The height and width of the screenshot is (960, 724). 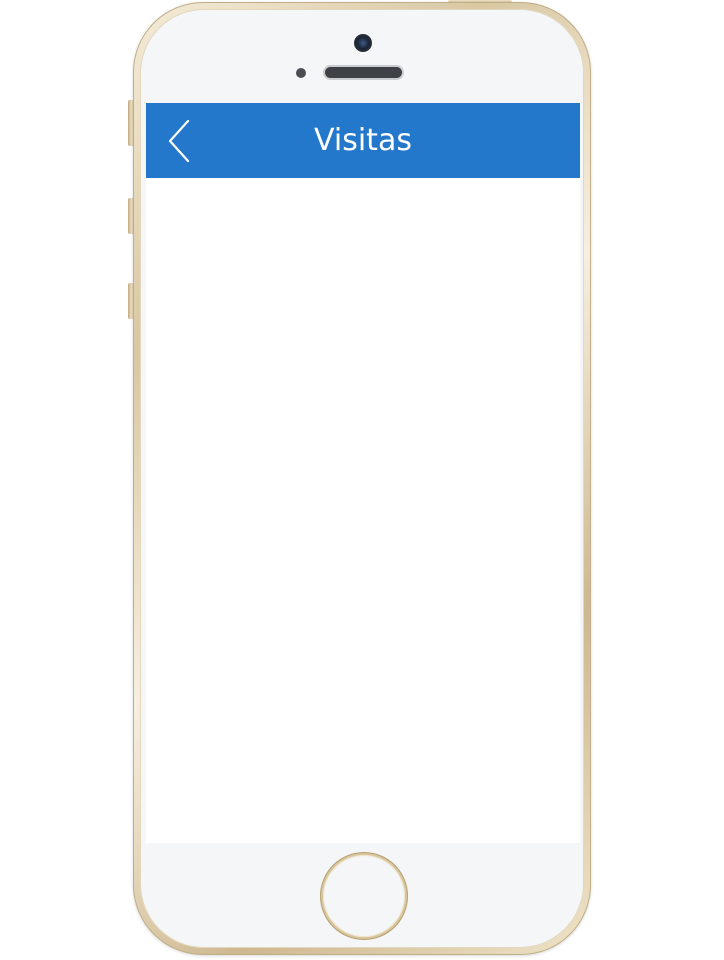 I want to click on front-camera-icon, so click(x=363, y=43).